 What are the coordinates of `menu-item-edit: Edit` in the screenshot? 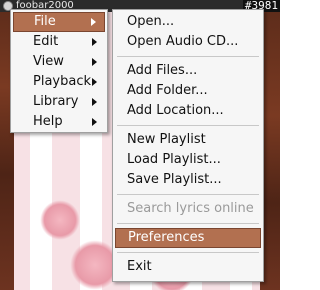 It's located at (59, 42).